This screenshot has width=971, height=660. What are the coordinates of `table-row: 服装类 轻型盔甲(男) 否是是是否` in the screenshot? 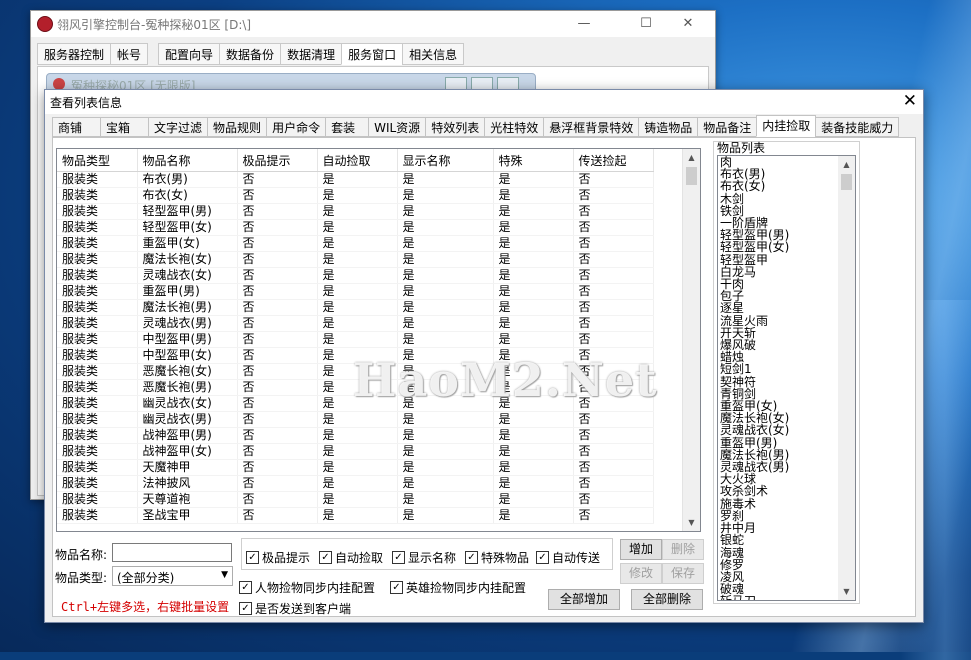 It's located at (355, 211).